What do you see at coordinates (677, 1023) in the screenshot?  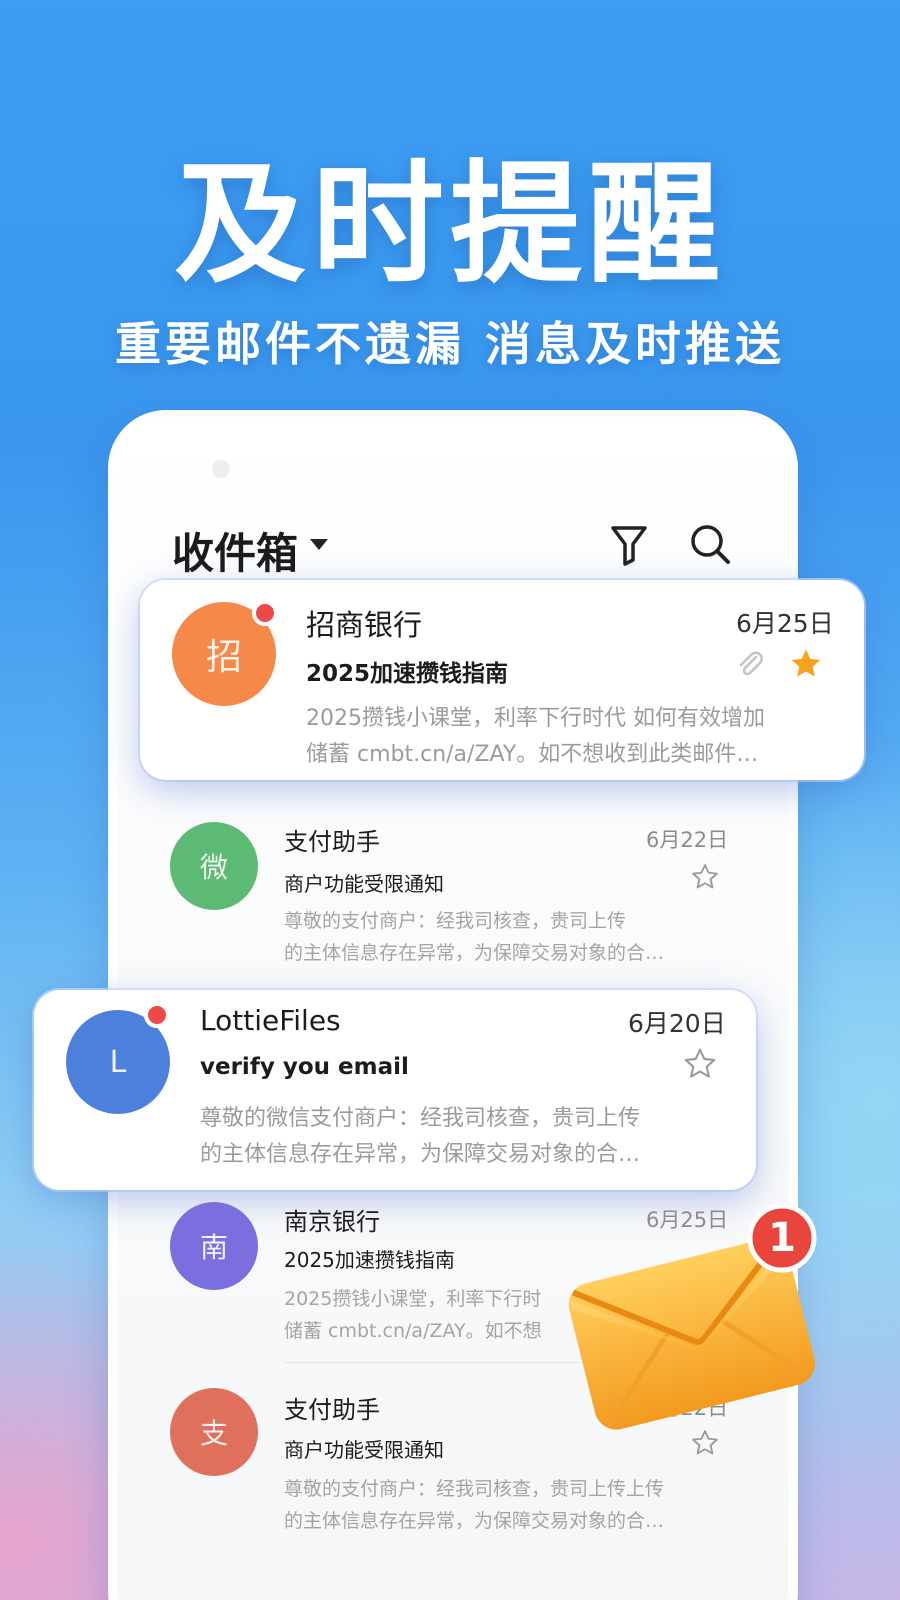 I see `email-date: 6月20日` at bounding box center [677, 1023].